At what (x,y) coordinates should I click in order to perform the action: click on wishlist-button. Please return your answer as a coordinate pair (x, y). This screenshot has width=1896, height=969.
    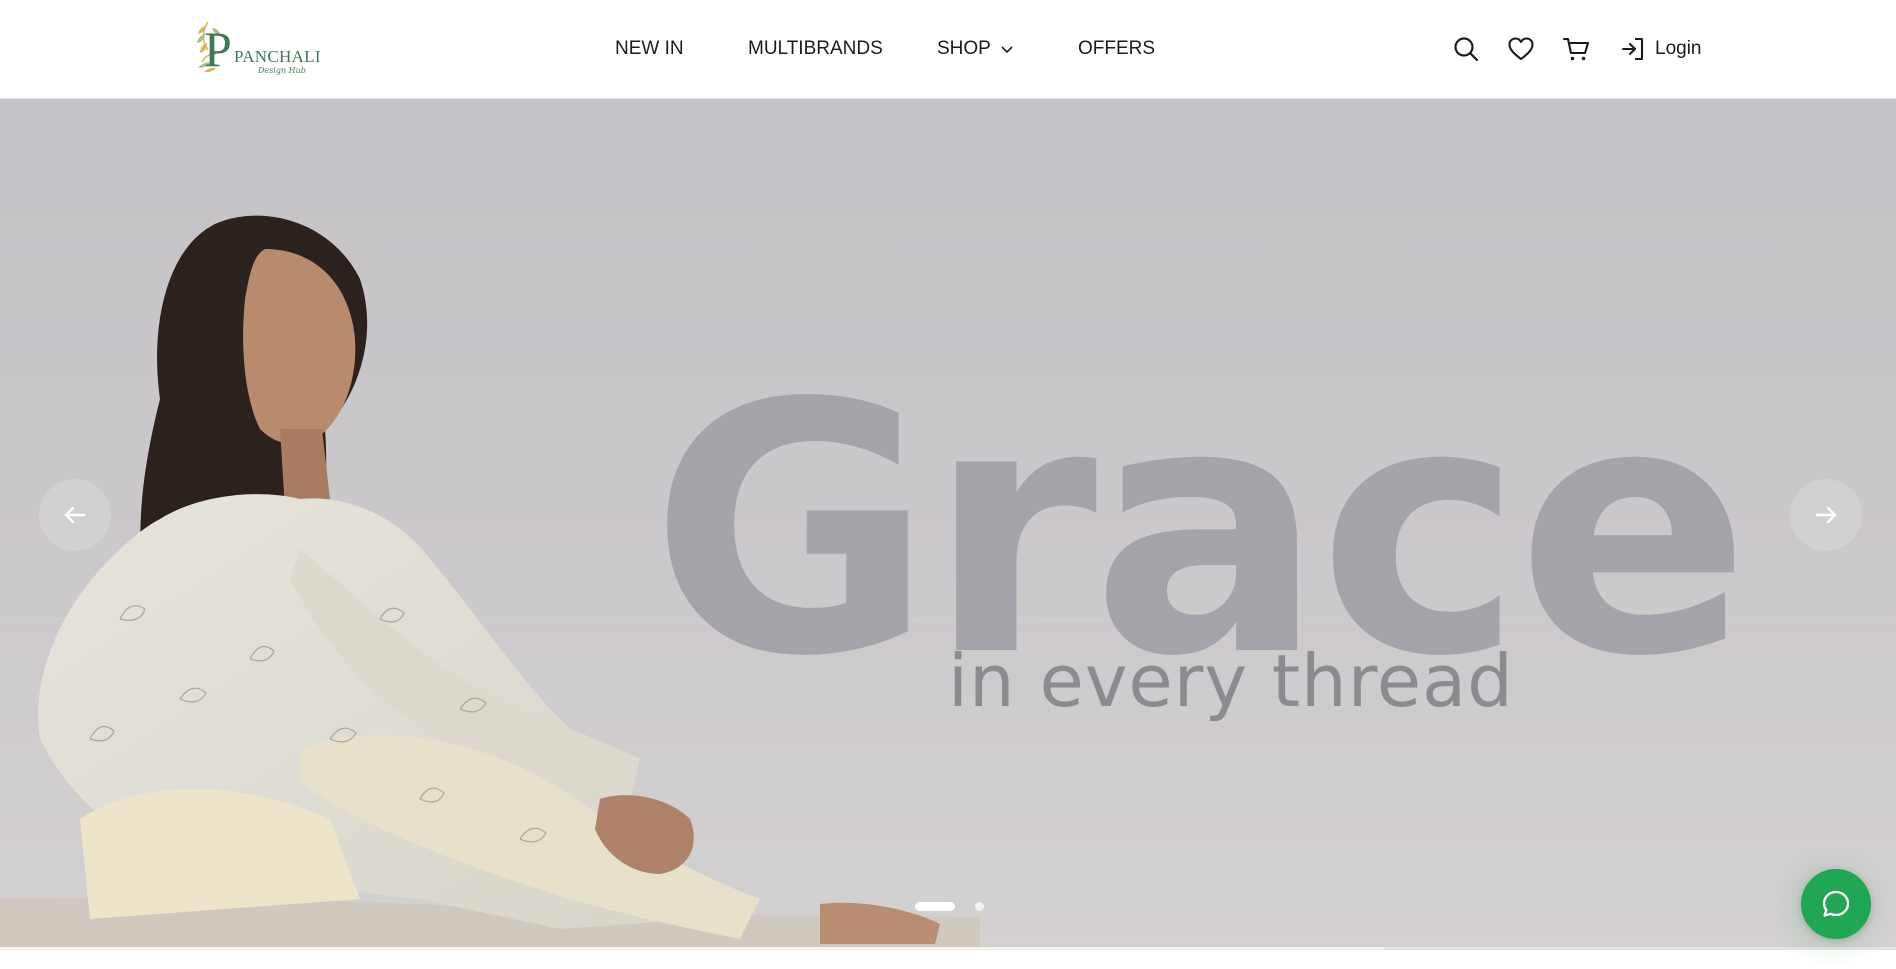
    Looking at the image, I should click on (1521, 49).